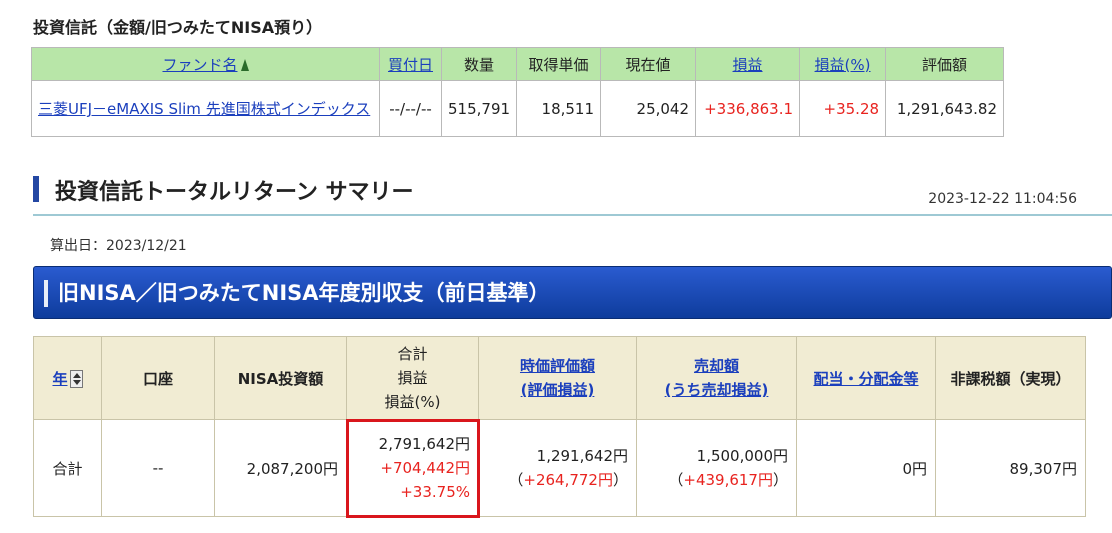 The height and width of the screenshot is (533, 1112). Describe the element at coordinates (742, 456) in the screenshot. I see `sale-value: 1,500,000円` at that location.